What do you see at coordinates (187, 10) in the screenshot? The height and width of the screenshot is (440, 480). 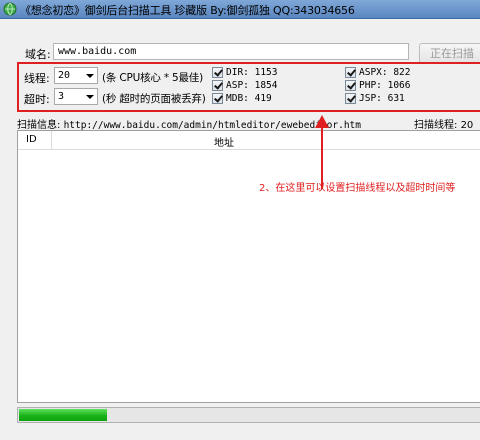 I see `window-title: 《想念初恋》御剑后台扫描工具 珍藏版 By:御剑孤独 QQ:343034656` at bounding box center [187, 10].